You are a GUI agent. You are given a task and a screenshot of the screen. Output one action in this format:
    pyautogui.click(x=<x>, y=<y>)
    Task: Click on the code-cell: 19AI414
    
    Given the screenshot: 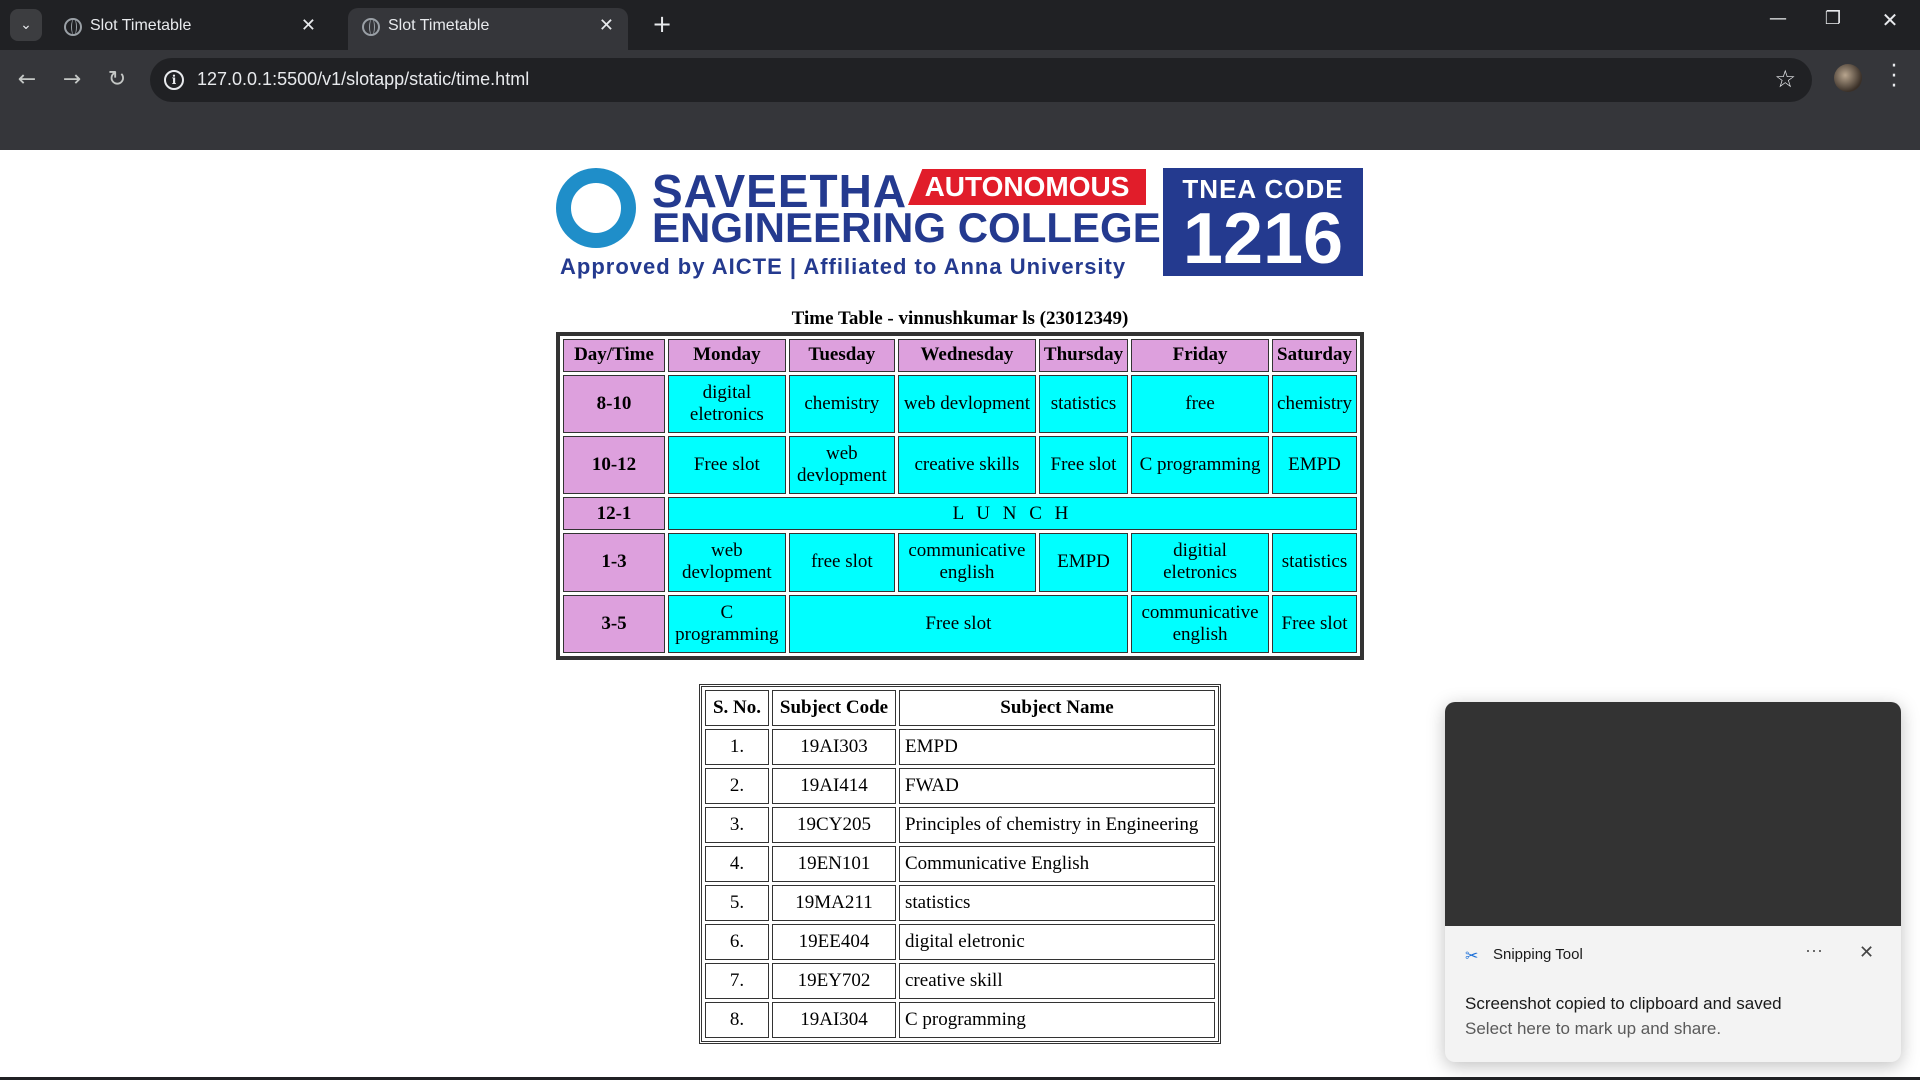 What is the action you would take?
    pyautogui.click(x=834, y=786)
    